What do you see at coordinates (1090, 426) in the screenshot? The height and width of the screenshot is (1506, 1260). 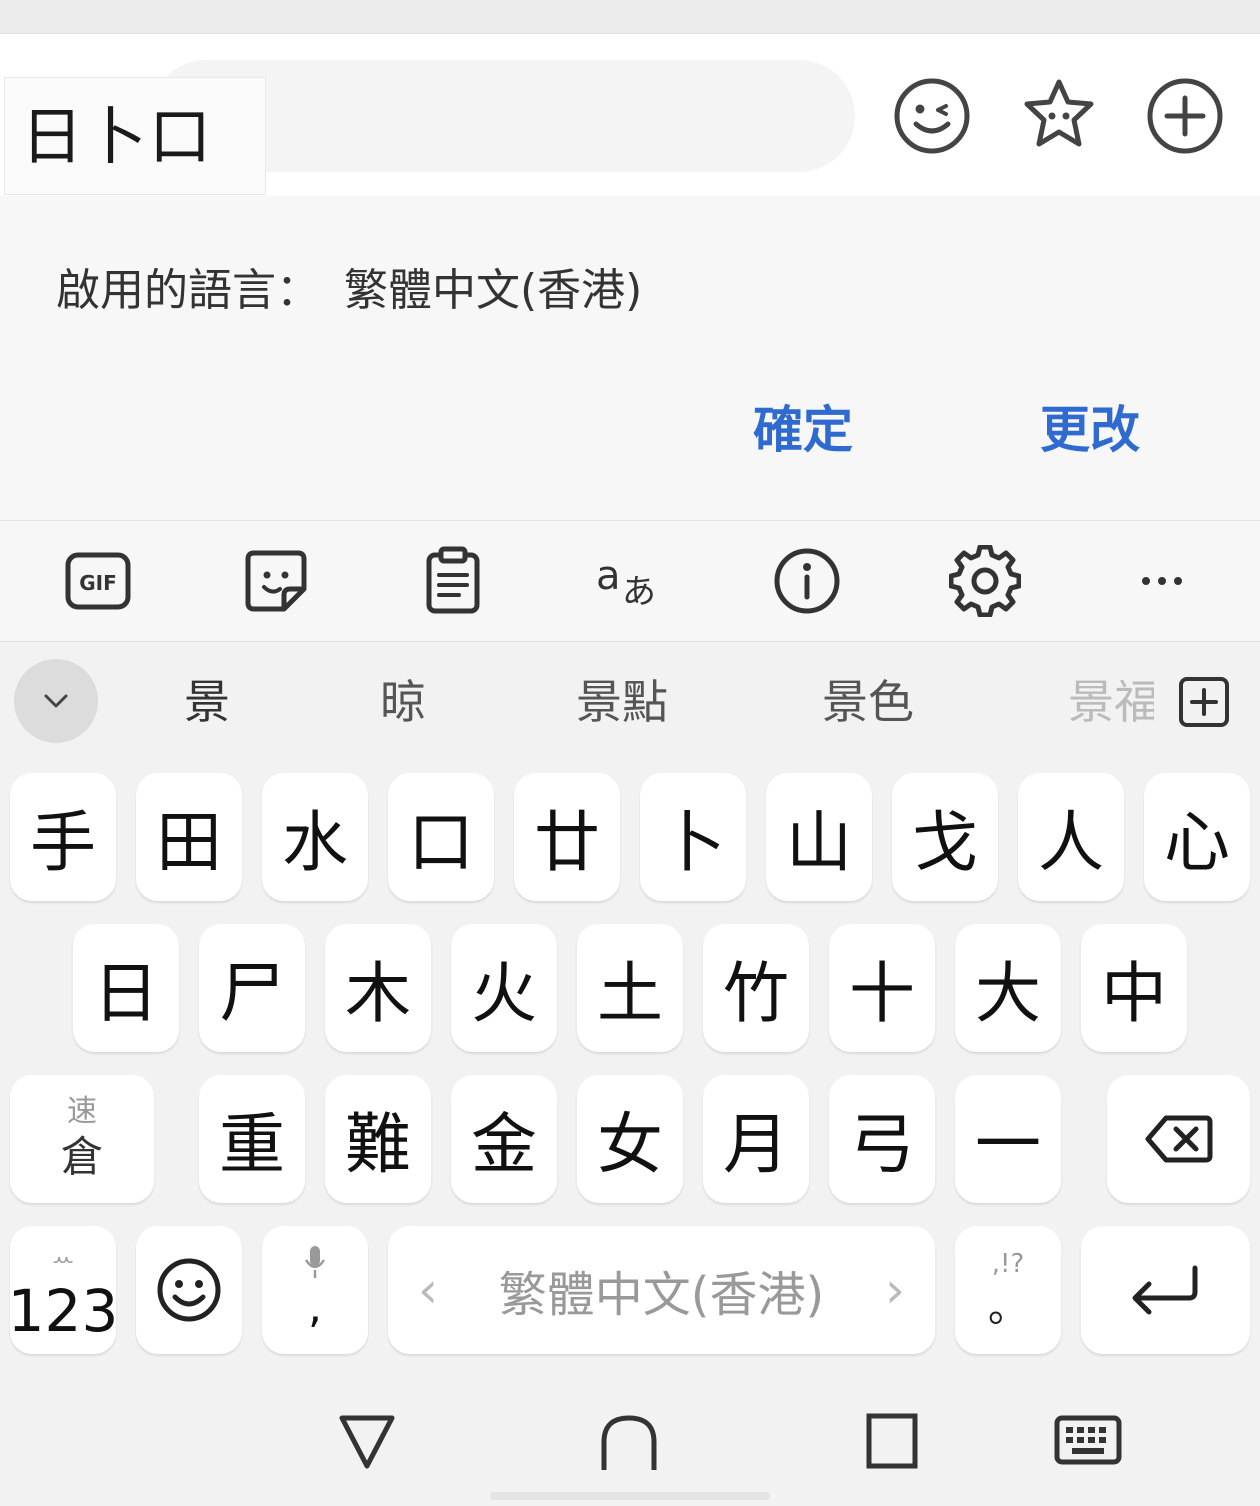 I see `change-button: 更改` at bounding box center [1090, 426].